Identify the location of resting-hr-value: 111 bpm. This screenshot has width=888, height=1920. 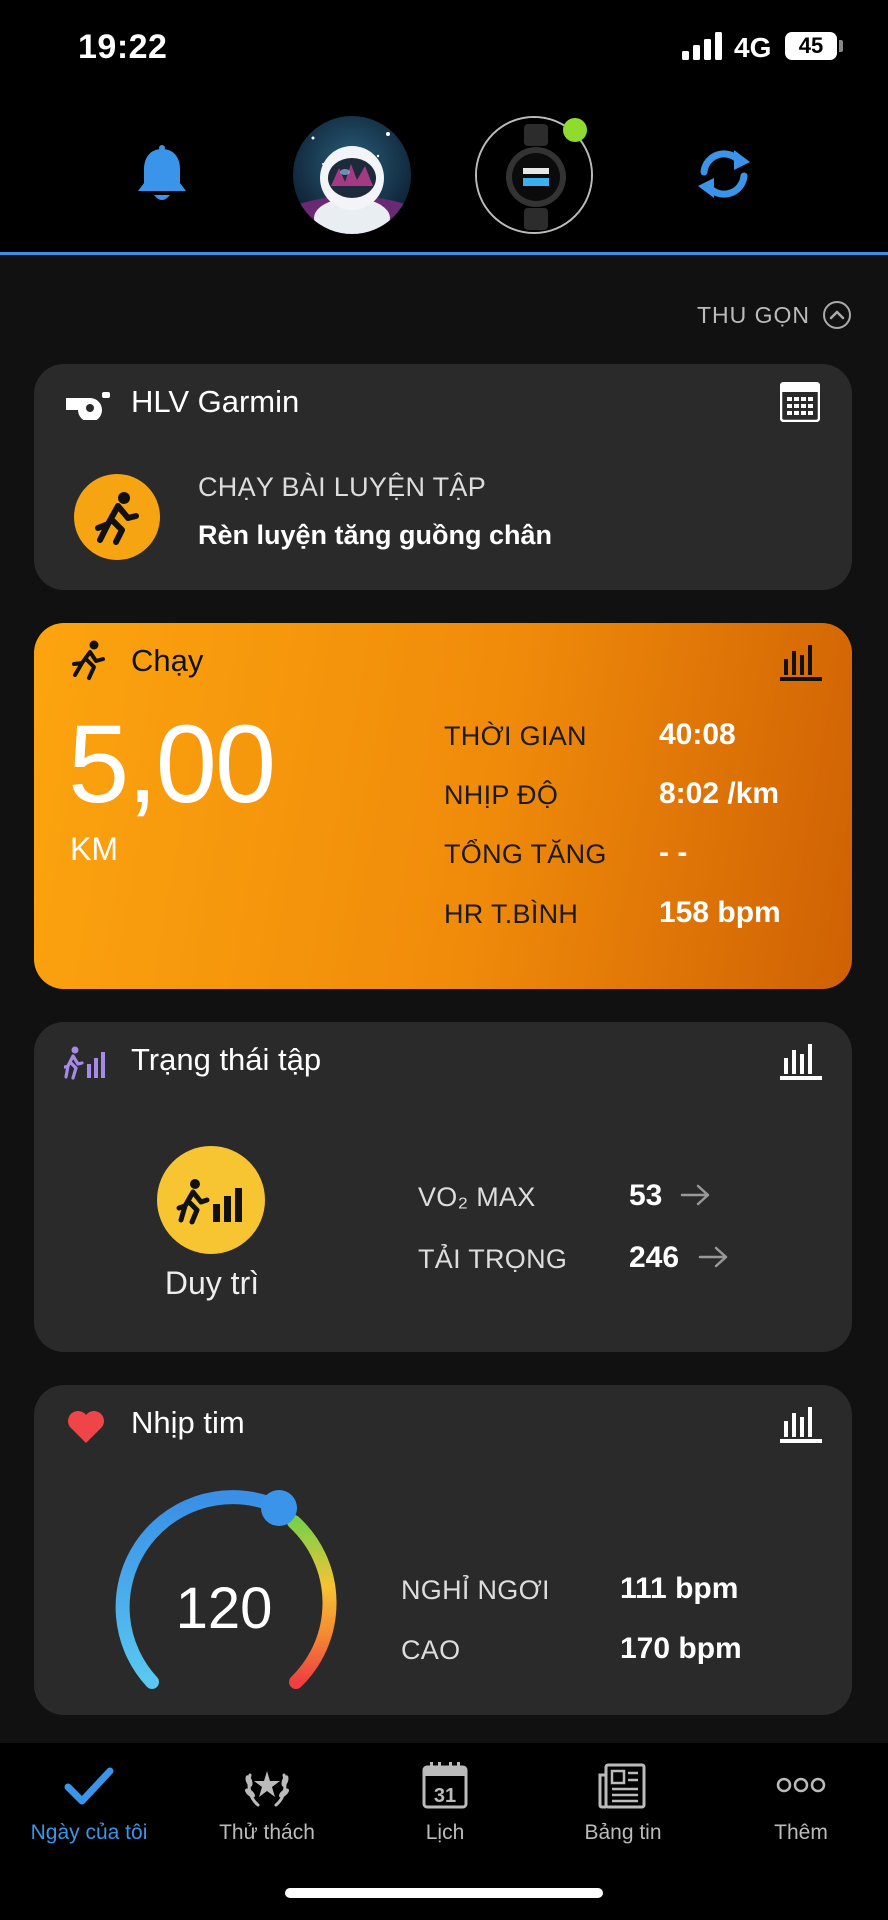
(679, 1588).